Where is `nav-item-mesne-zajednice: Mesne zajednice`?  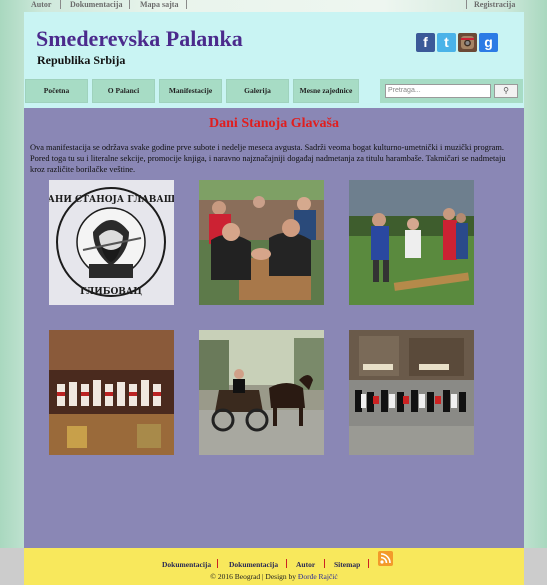 nav-item-mesne-zajednice: Mesne zajednice is located at coordinates (326, 91).